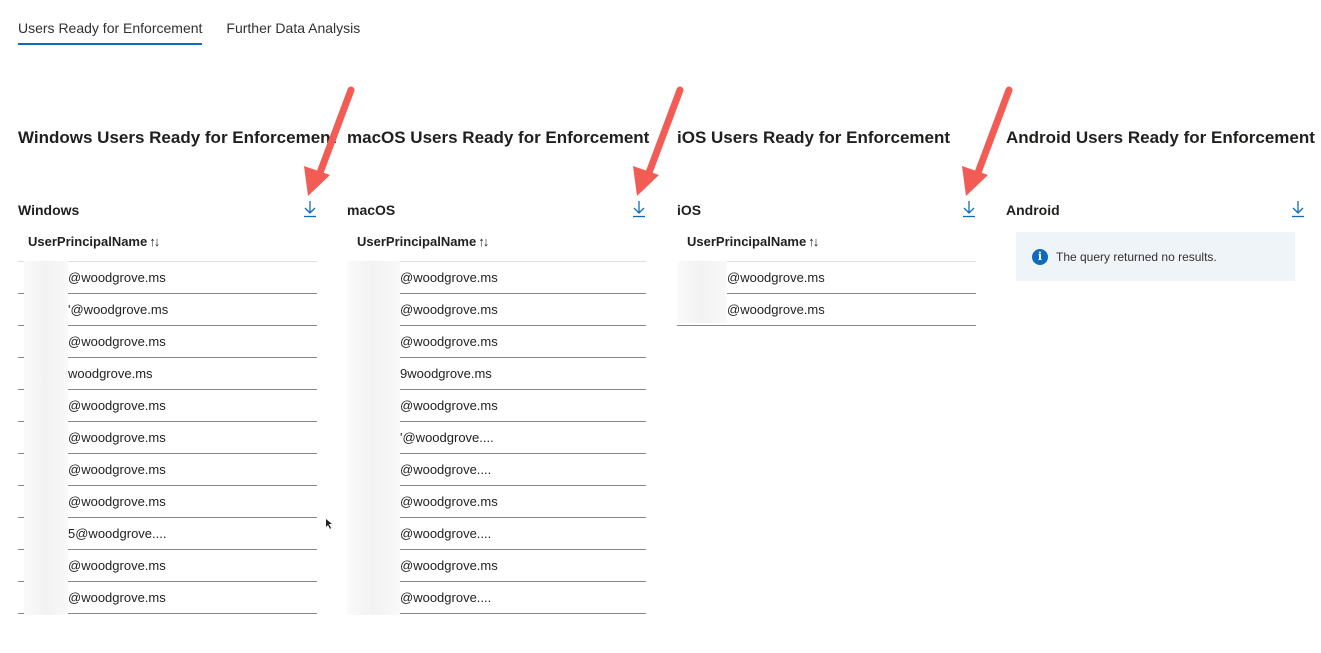 The width and height of the screenshot is (1321, 653). Describe the element at coordinates (329, 524) in the screenshot. I see `mouse-cursor-icon` at that location.